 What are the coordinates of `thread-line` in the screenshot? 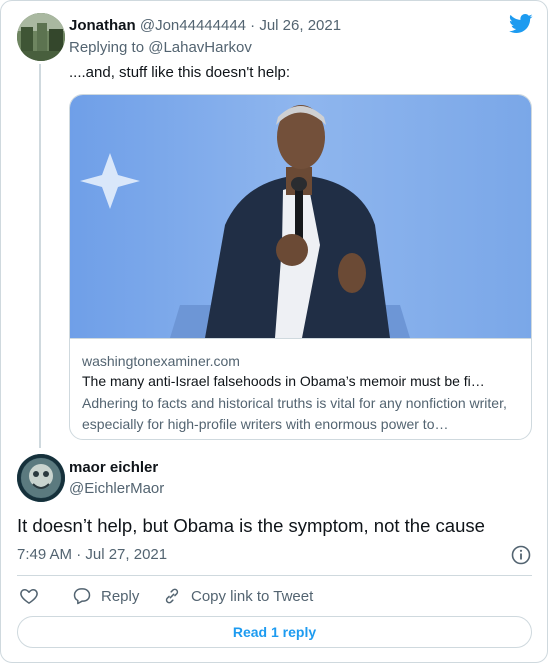 It's located at (40, 256).